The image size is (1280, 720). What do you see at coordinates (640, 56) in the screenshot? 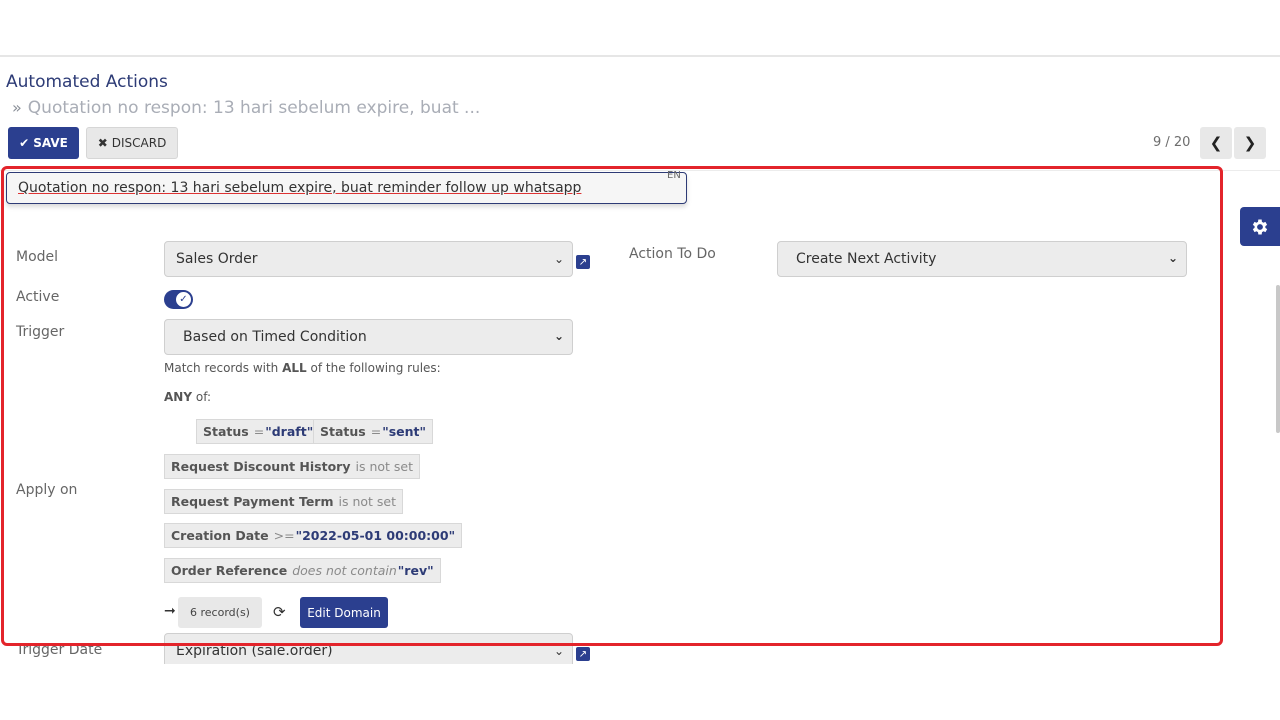
I see `top-divider` at bounding box center [640, 56].